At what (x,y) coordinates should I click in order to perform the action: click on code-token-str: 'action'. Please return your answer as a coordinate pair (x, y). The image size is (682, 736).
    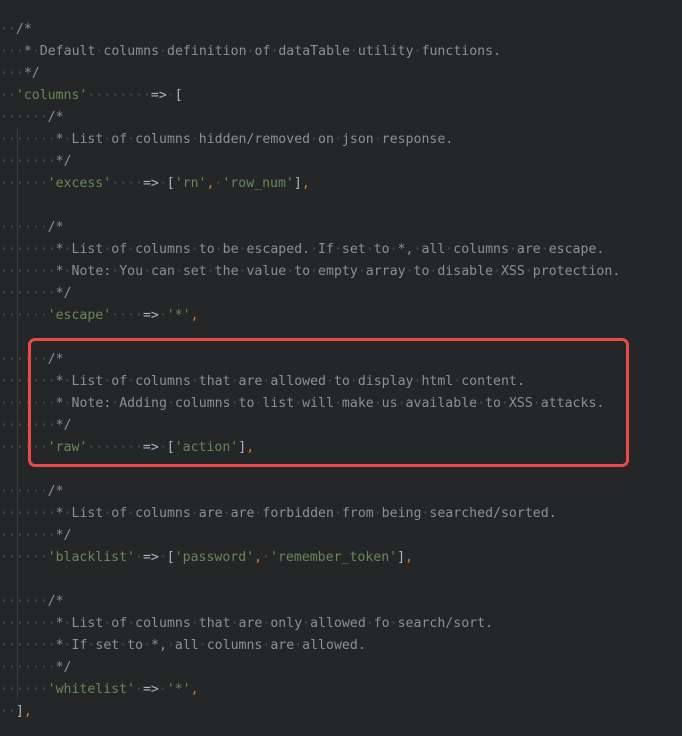
    Looking at the image, I should click on (206, 447).